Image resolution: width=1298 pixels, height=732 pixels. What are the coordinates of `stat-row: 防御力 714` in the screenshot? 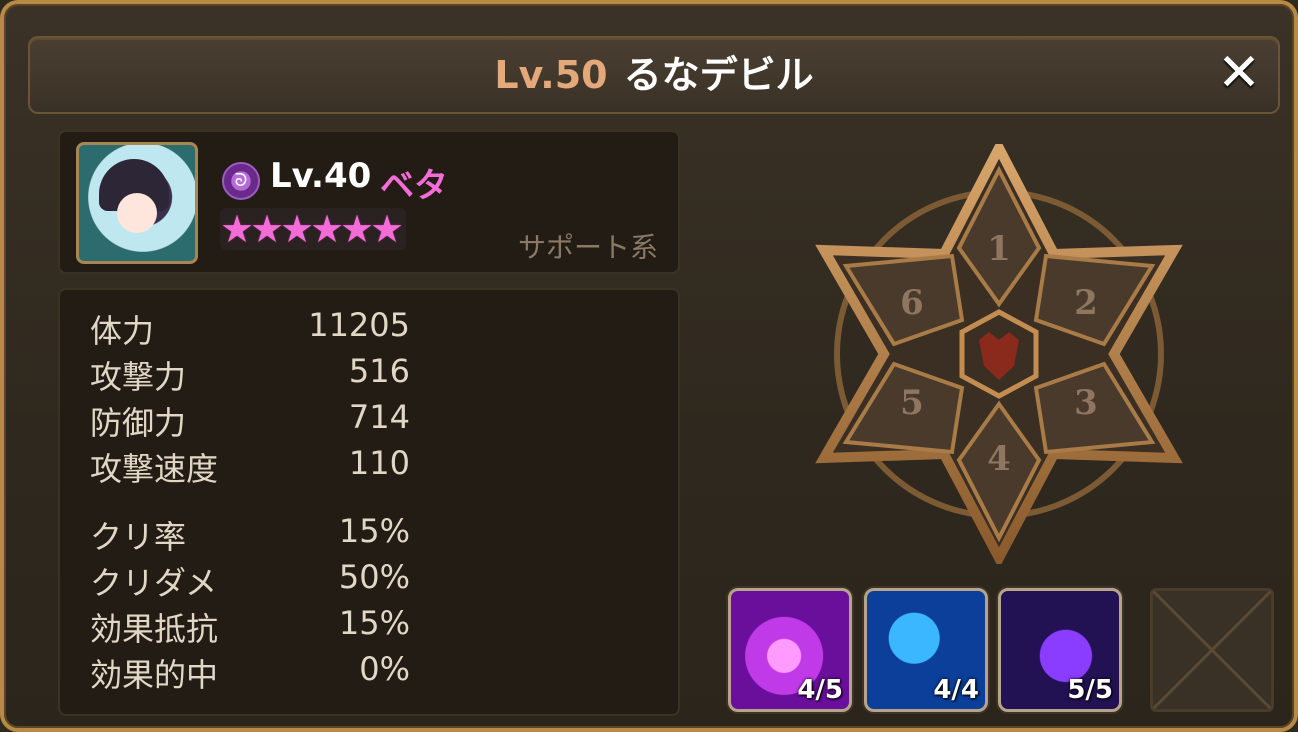 It's located at (250, 421).